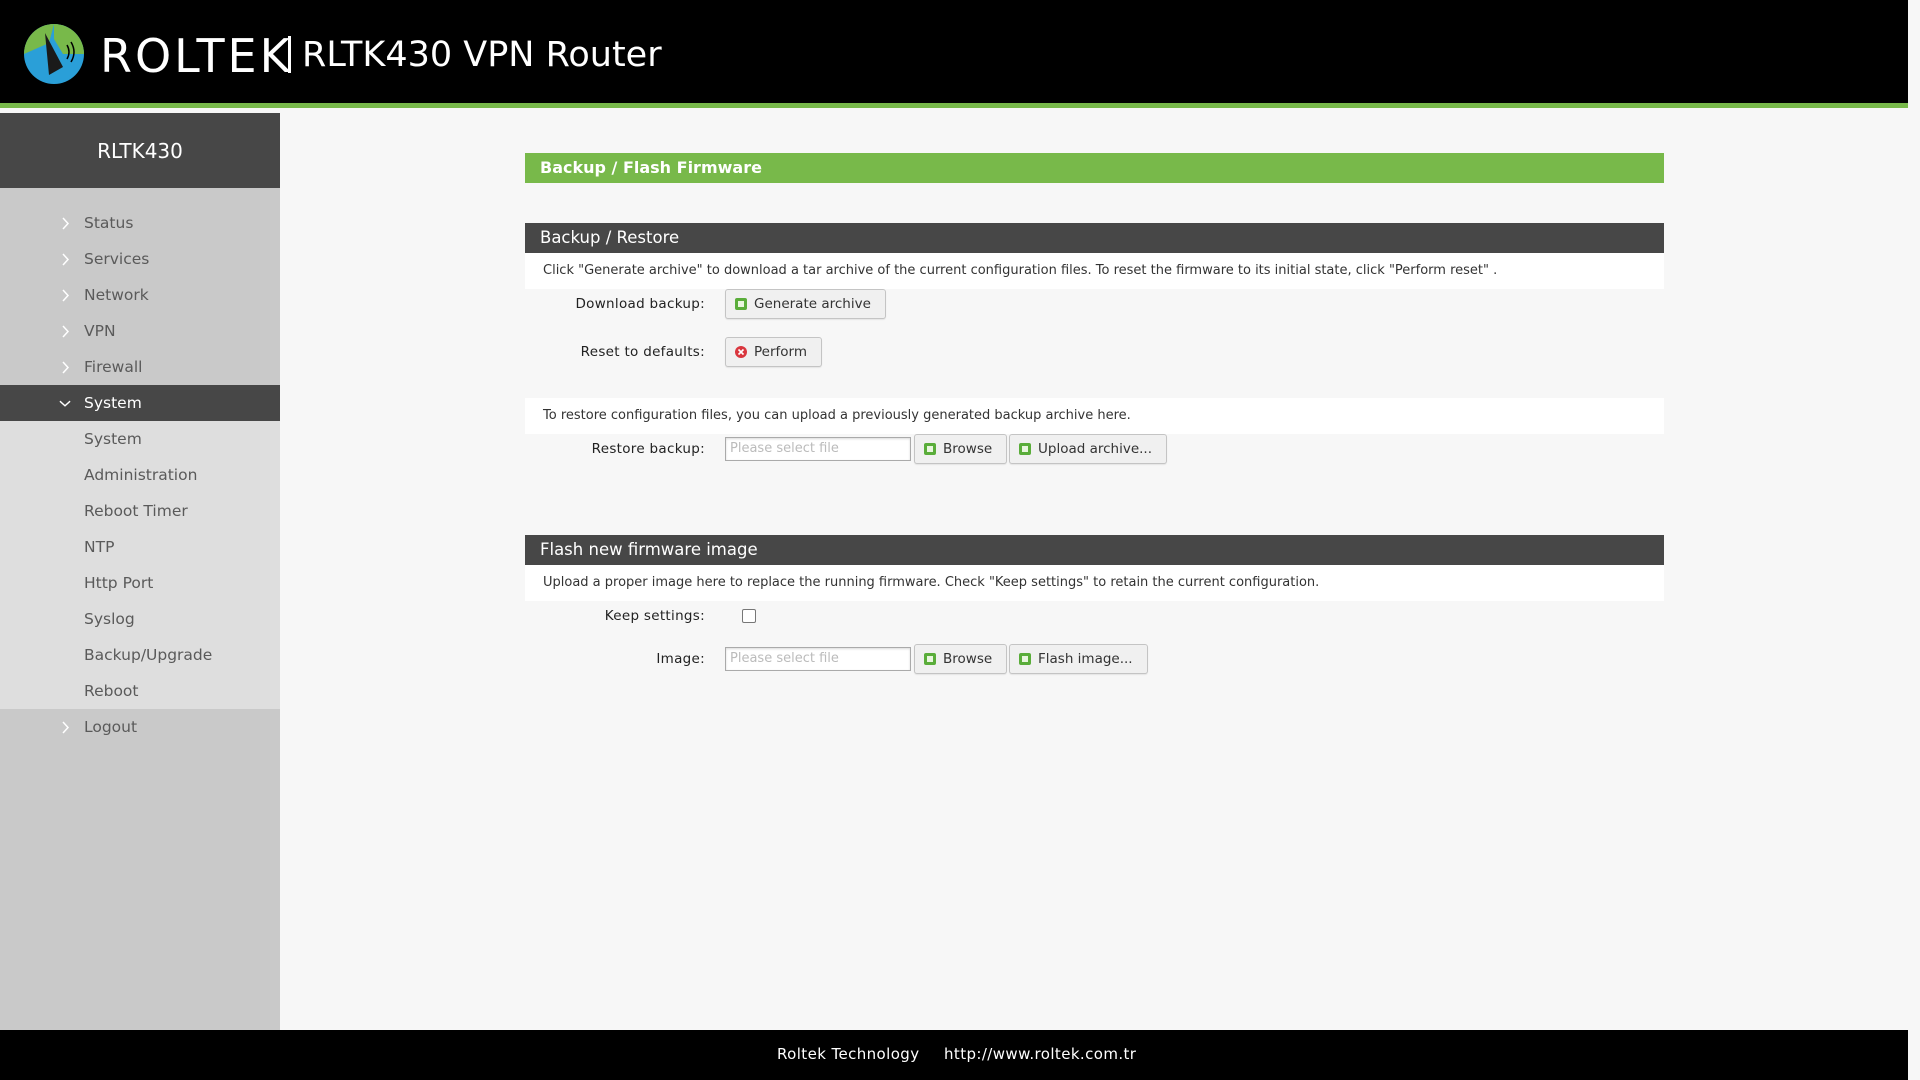 The height and width of the screenshot is (1080, 1920). I want to click on brand-name: ROLTEK, so click(196, 56).